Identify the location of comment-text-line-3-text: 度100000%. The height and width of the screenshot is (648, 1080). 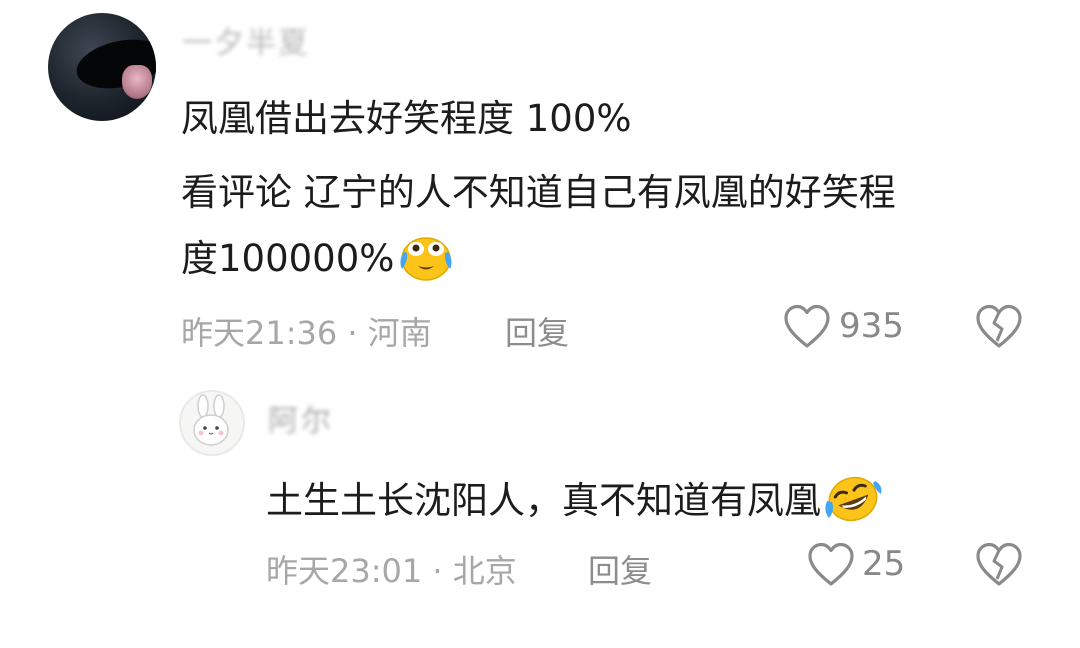
(288, 258).